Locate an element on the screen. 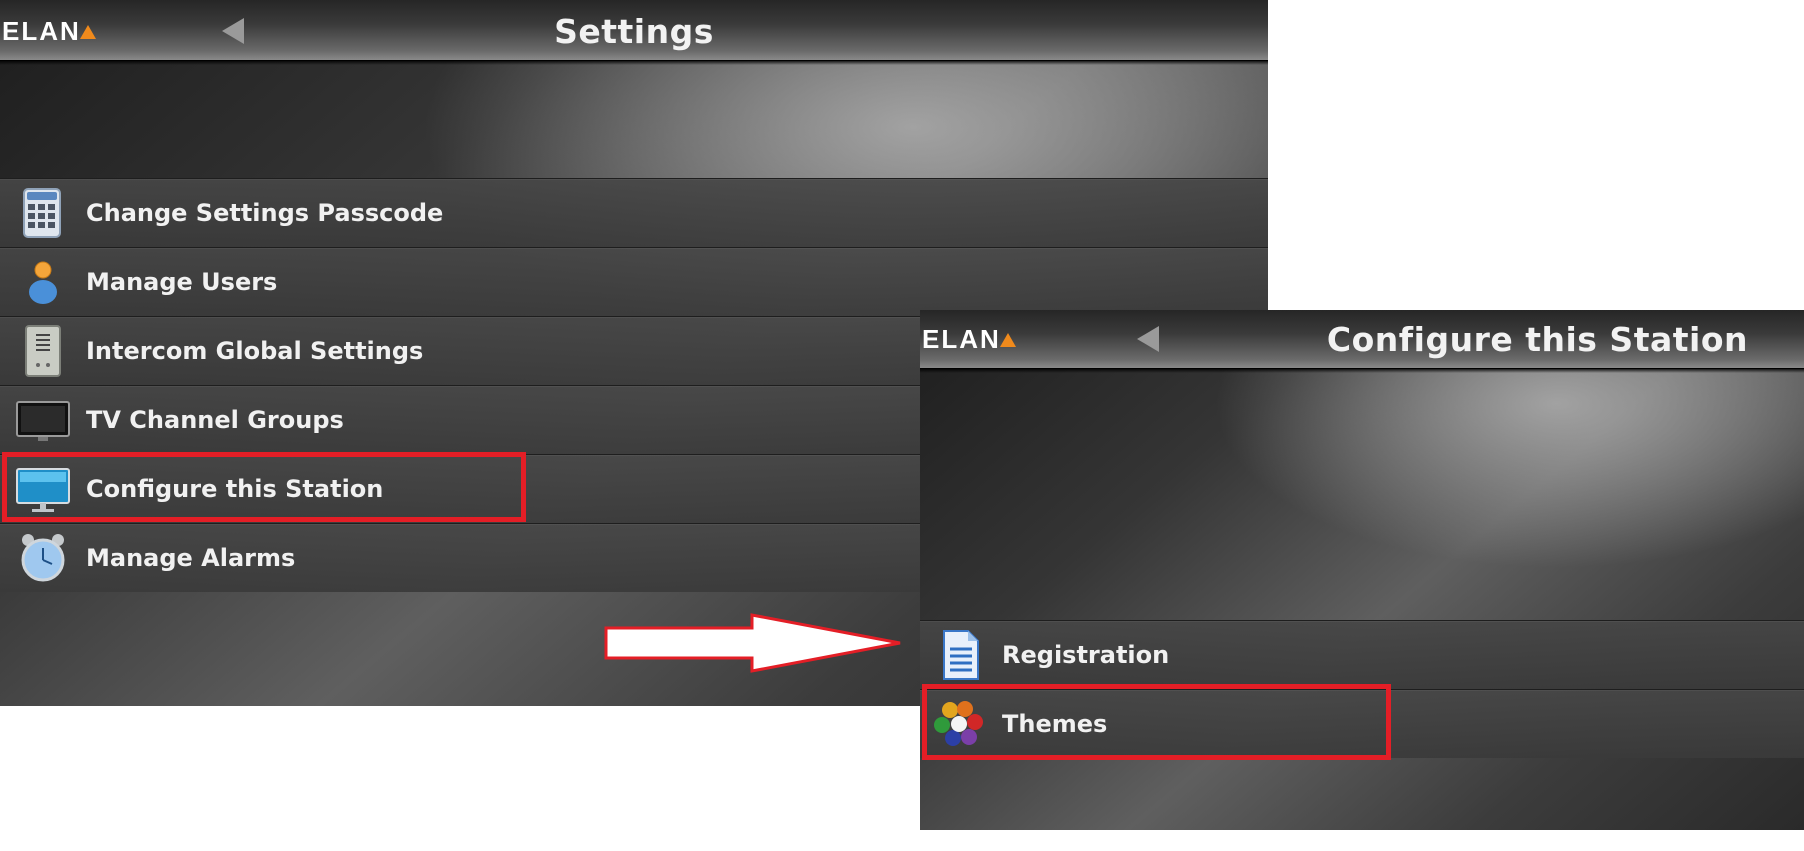 This screenshot has height=851, width=1804. list-item-label: Intercom Global Settings is located at coordinates (255, 351).